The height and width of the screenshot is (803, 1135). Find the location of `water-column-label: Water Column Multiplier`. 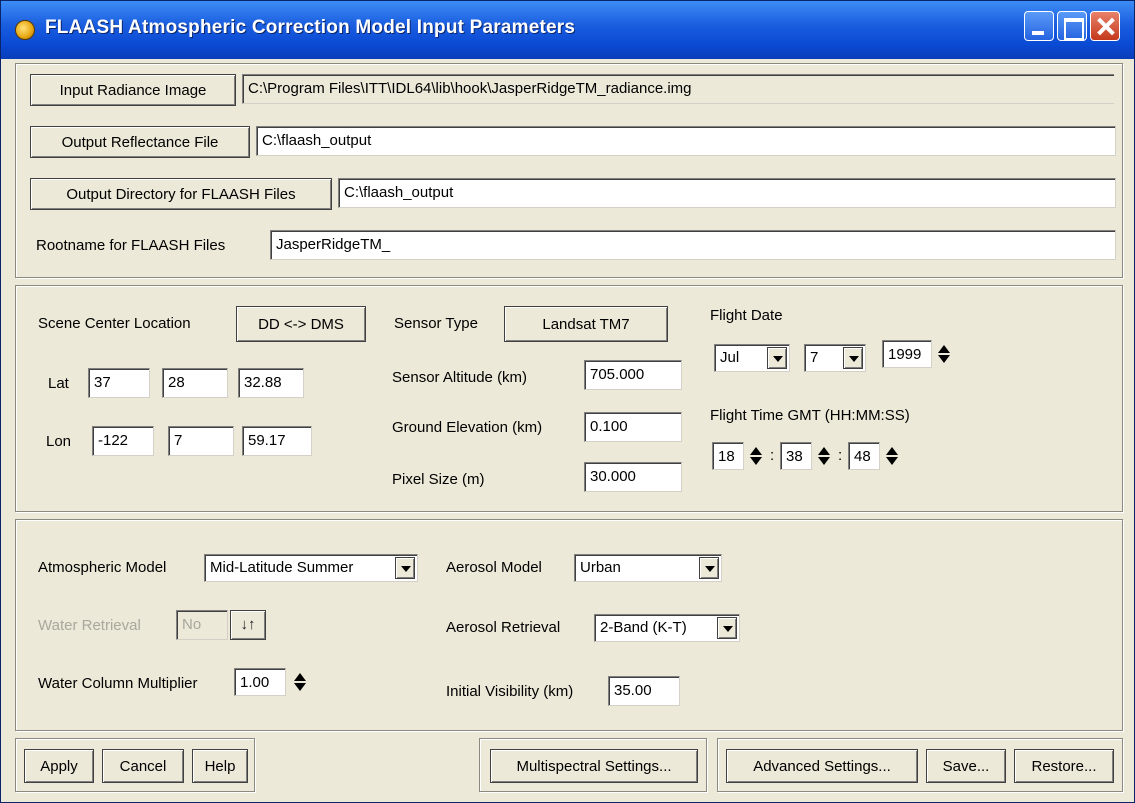

water-column-label: Water Column Multiplier is located at coordinates (118, 683).